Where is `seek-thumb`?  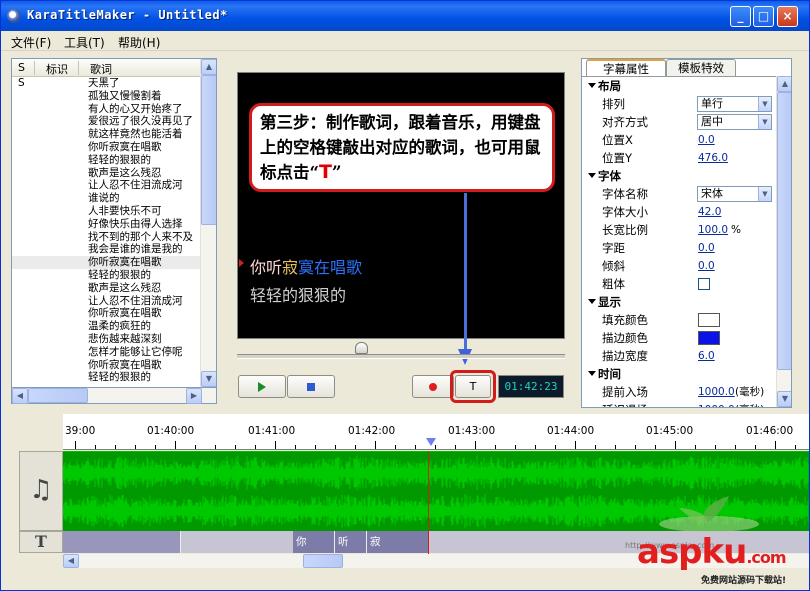 seek-thumb is located at coordinates (361, 348).